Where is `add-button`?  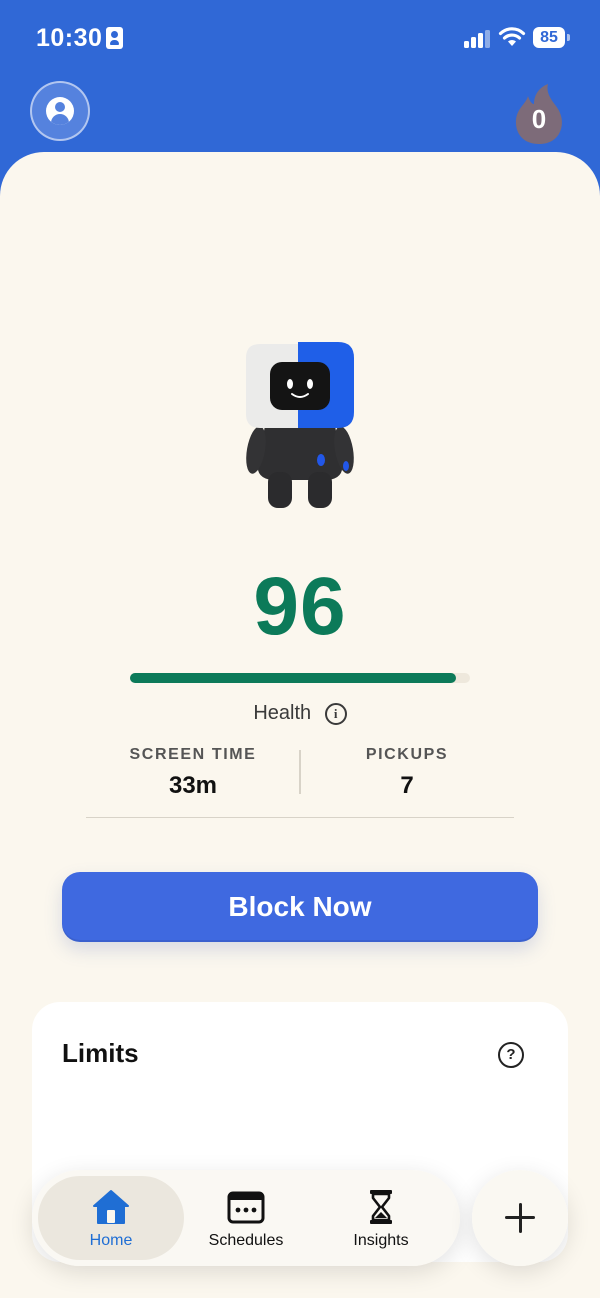
add-button is located at coordinates (520, 1218).